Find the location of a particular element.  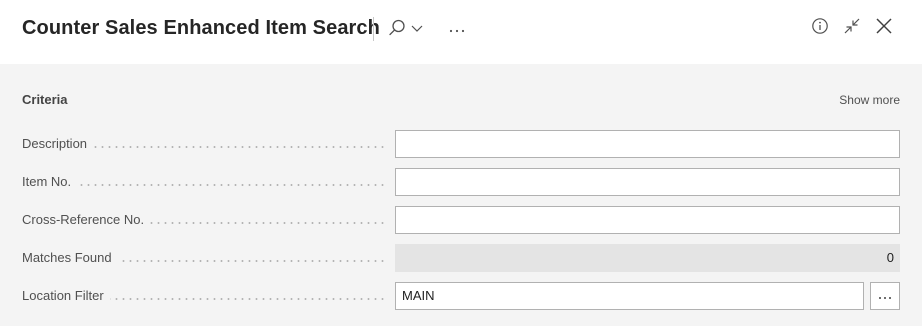

page-title: Counter Sales Enhanced Item Search is located at coordinates (201, 28).